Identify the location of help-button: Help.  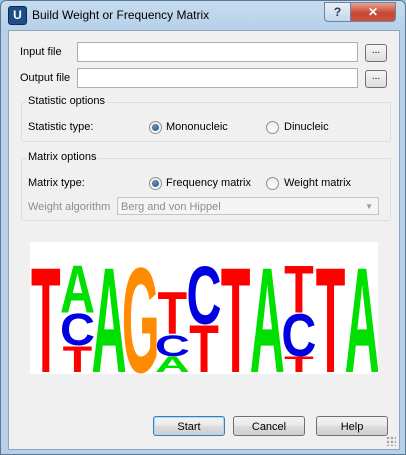
(352, 426).